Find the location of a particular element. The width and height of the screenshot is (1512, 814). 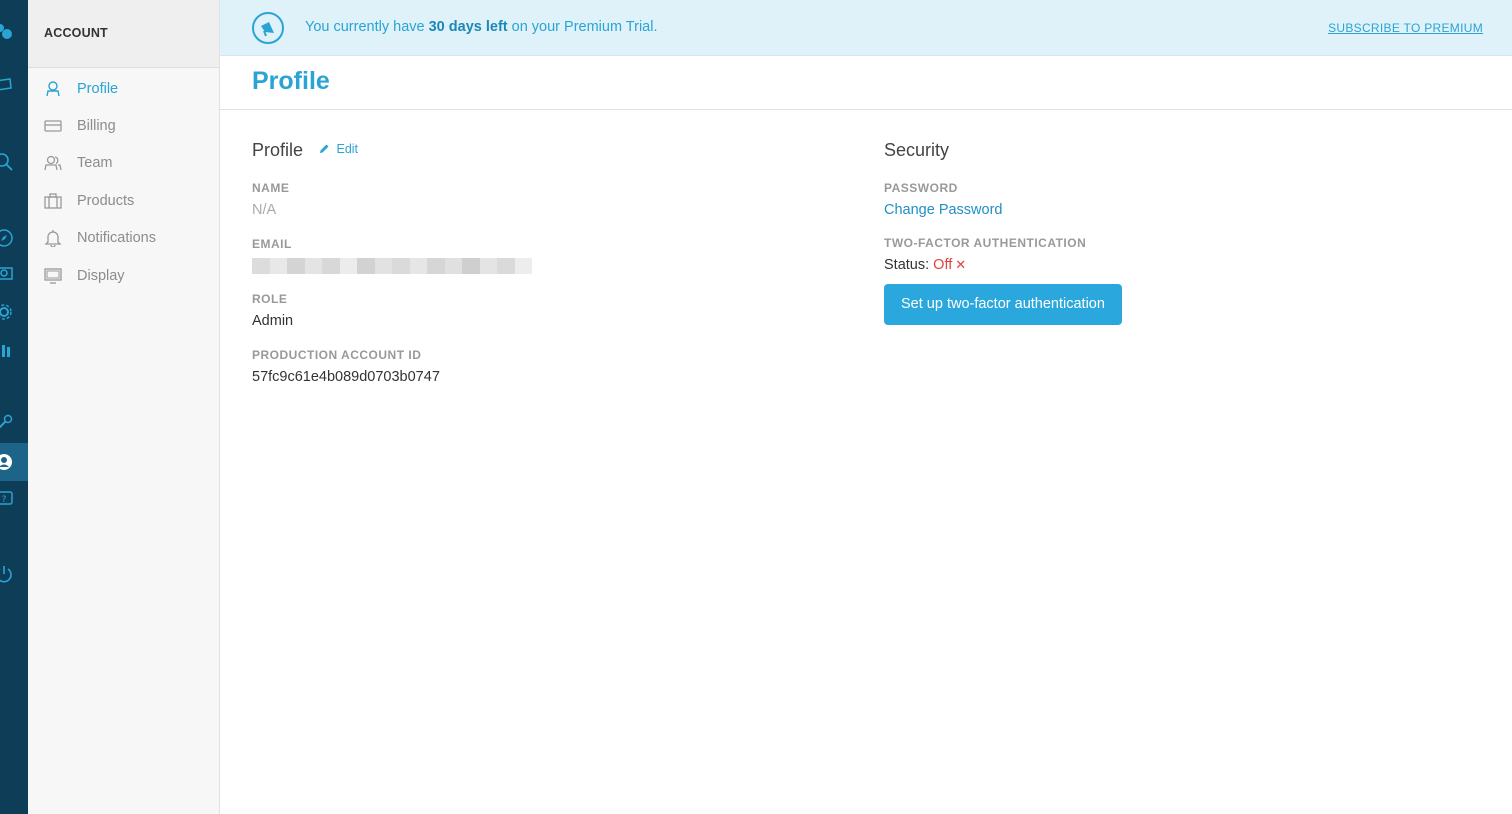

email-label: EMAIL is located at coordinates (272, 244).